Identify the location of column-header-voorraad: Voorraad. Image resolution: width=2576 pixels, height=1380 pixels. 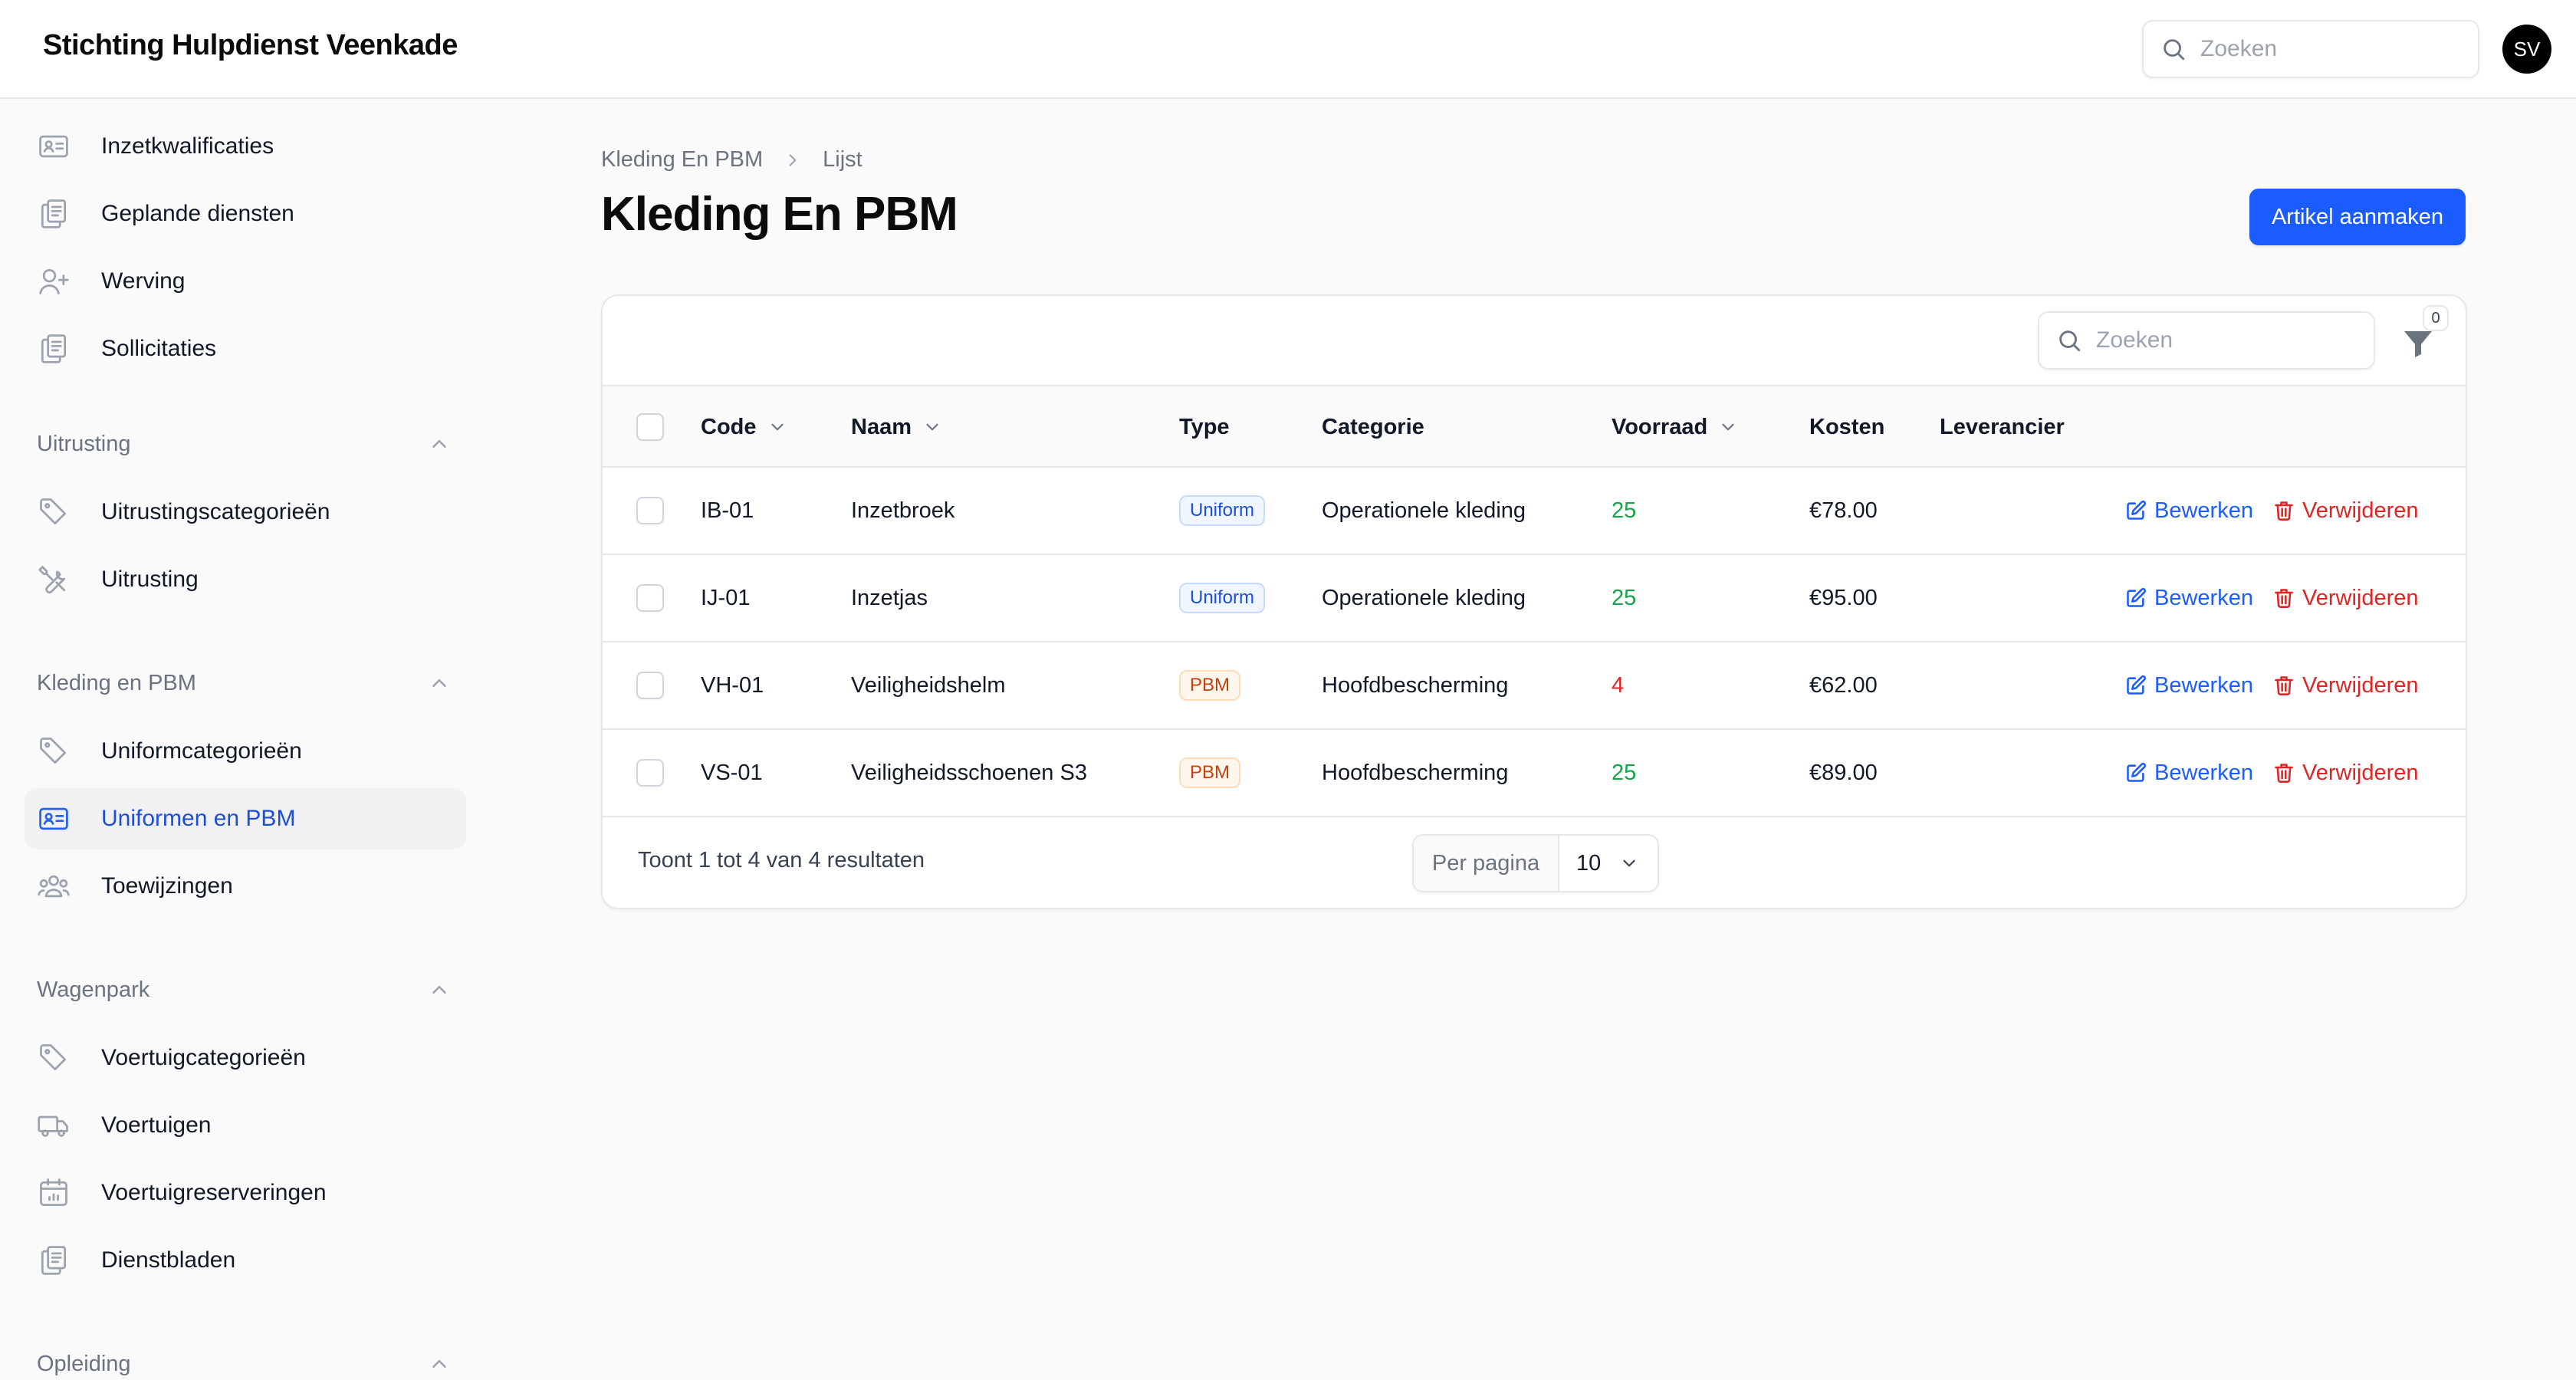
(1675, 427).